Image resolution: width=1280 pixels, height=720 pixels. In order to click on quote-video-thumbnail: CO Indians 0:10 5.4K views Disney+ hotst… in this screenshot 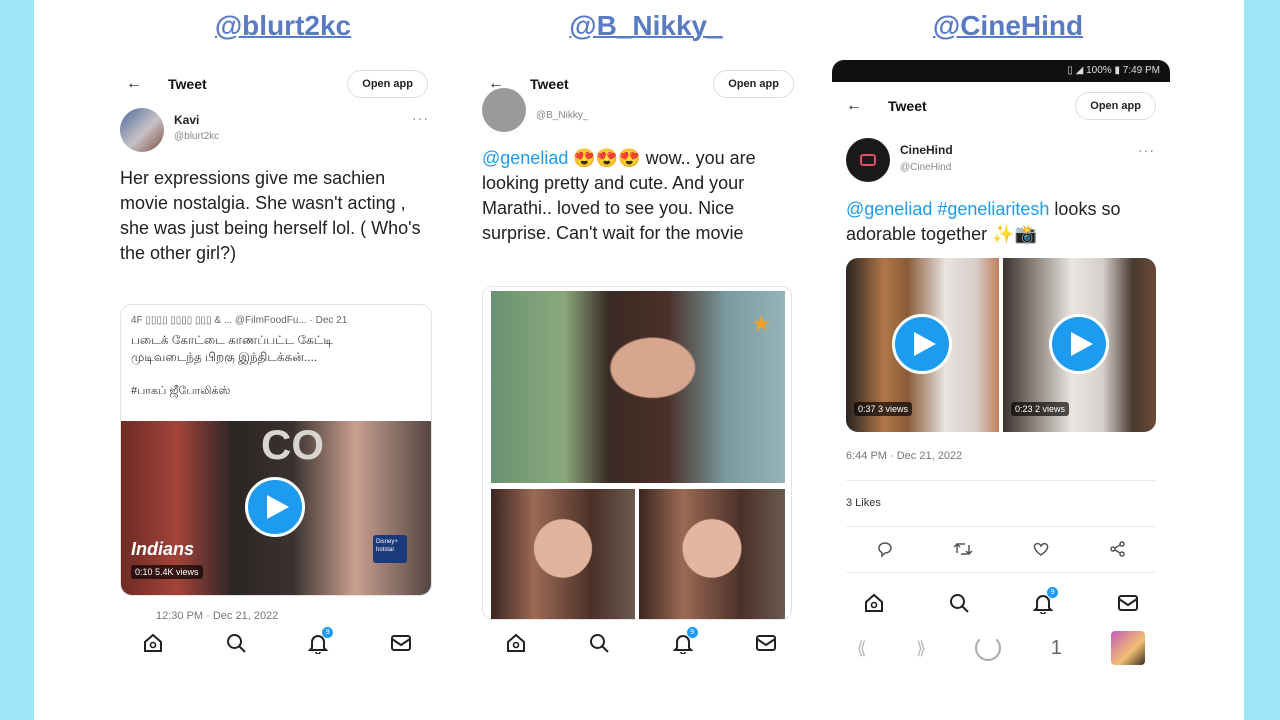, I will do `click(276, 508)`.